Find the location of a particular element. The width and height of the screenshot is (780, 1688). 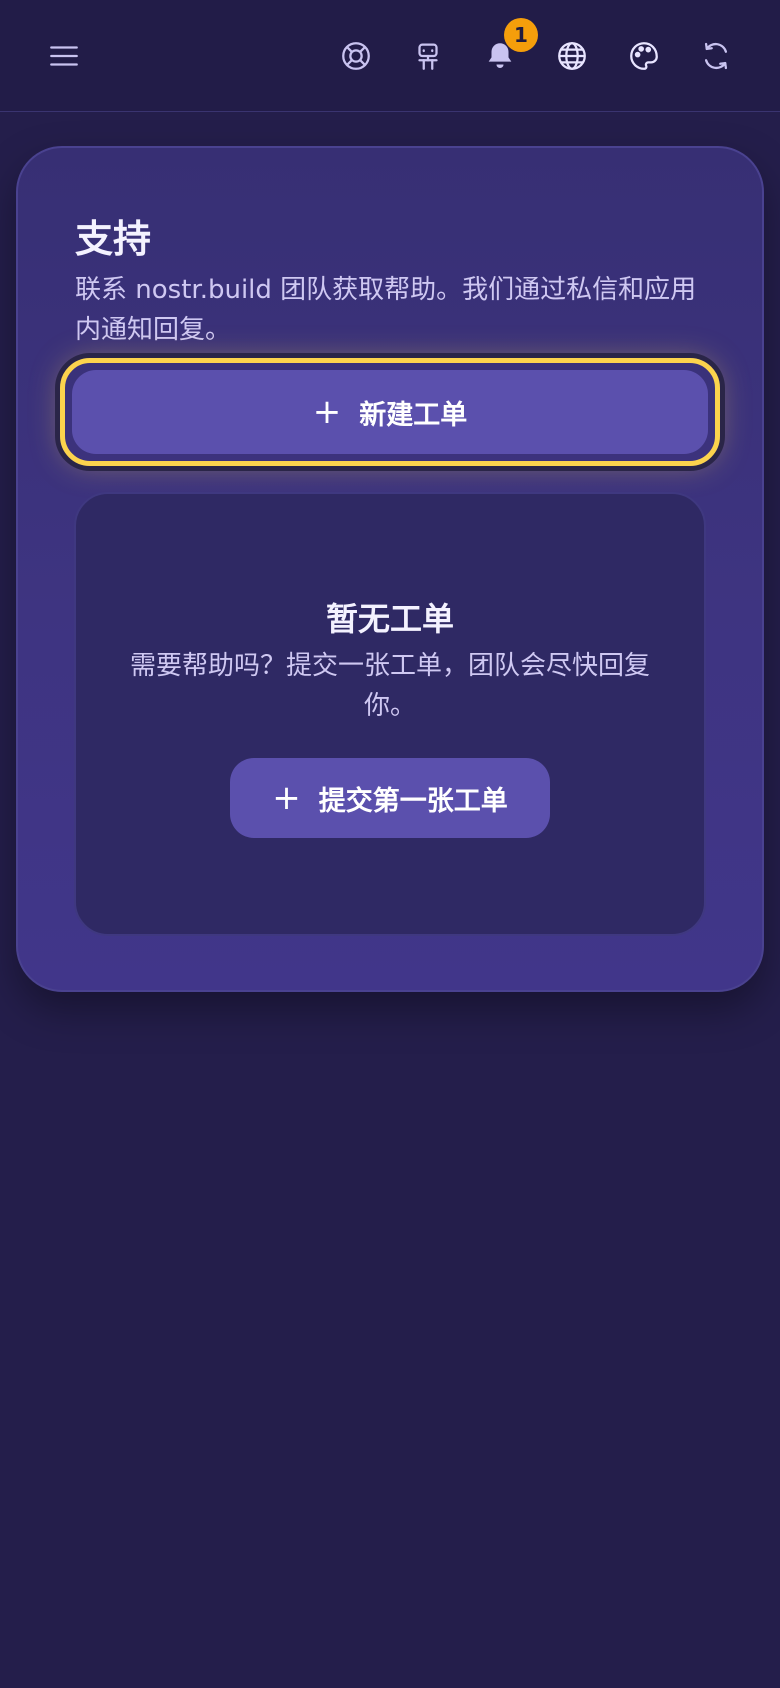

top-navigation-bar: 1 is located at coordinates (390, 56).